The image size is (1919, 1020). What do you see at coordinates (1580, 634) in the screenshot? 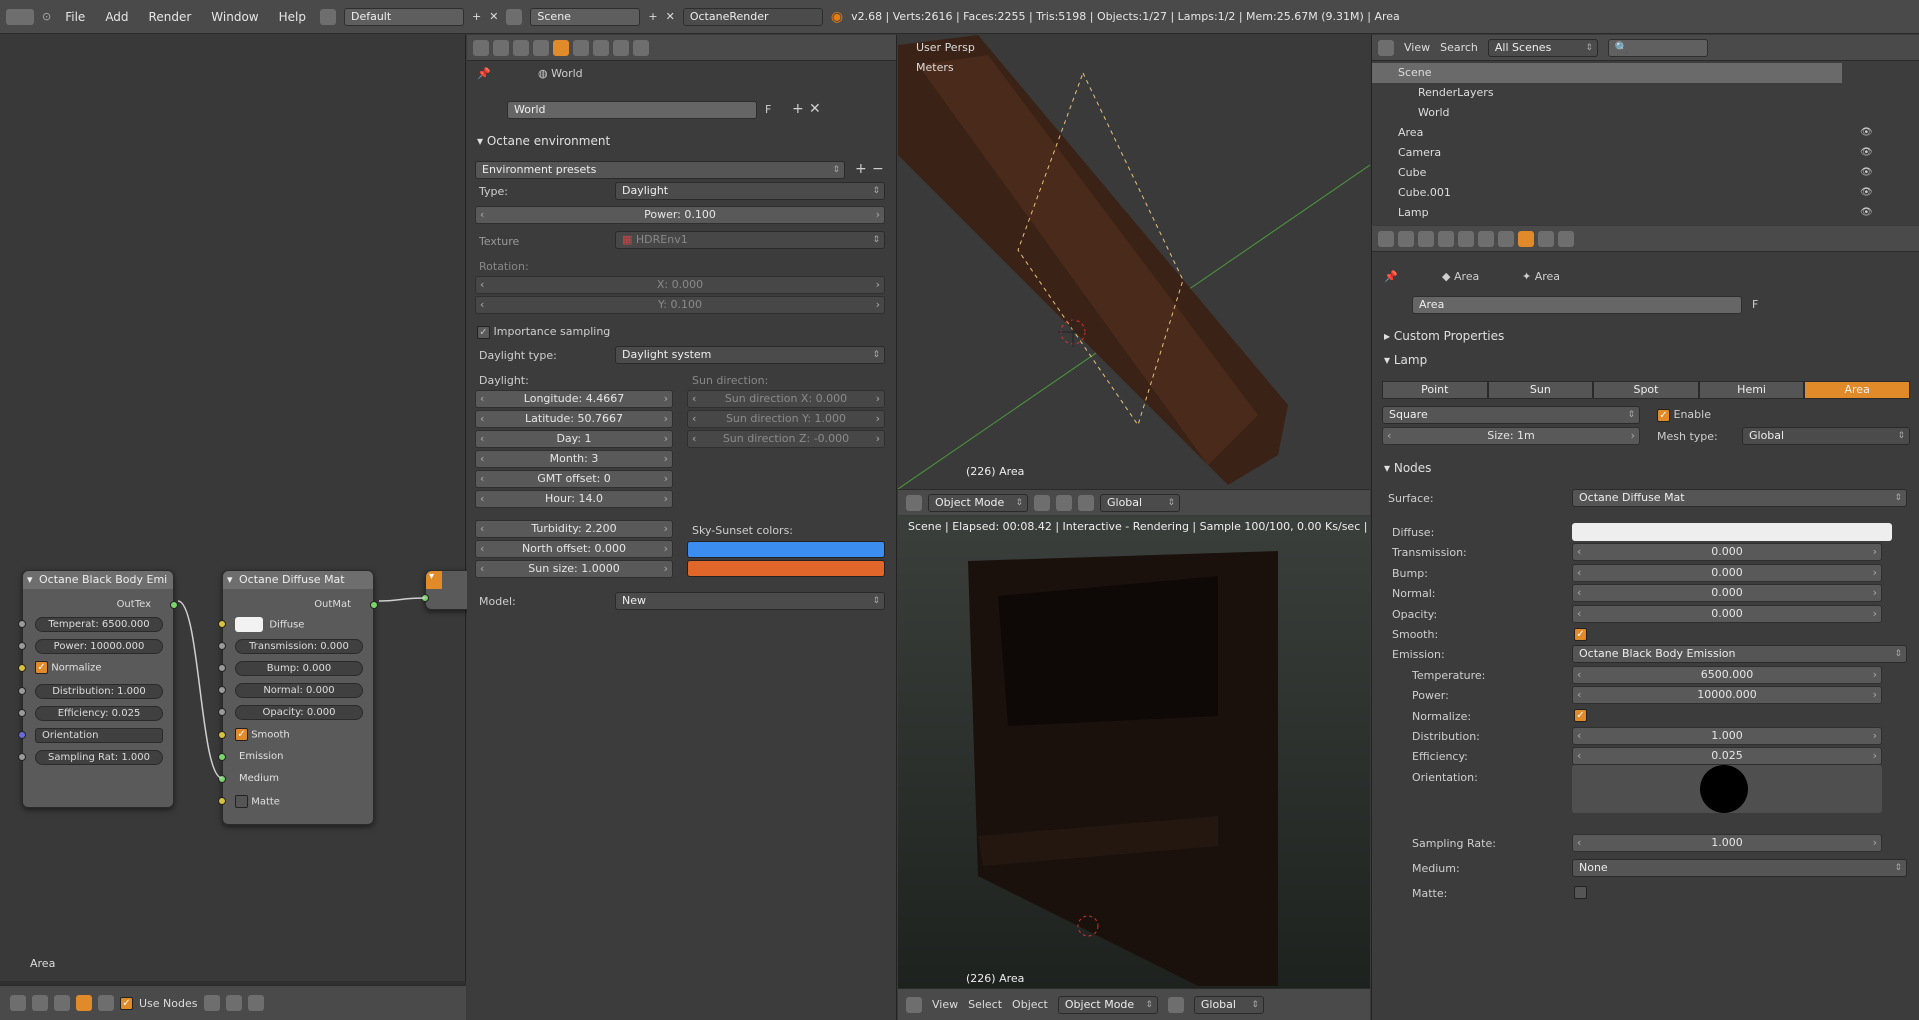
I see `property-checkbox: ✓` at bounding box center [1580, 634].